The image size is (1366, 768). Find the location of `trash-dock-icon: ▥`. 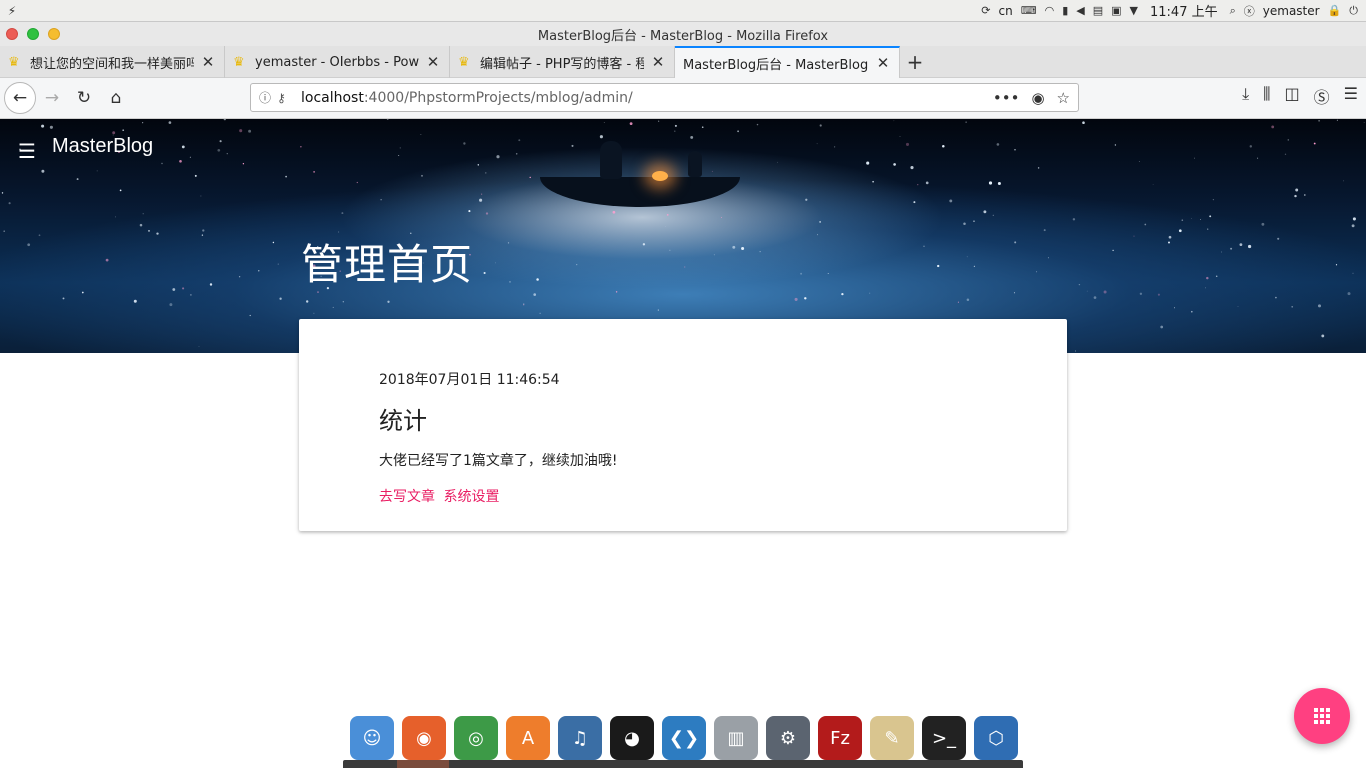

trash-dock-icon: ▥ is located at coordinates (736, 738).